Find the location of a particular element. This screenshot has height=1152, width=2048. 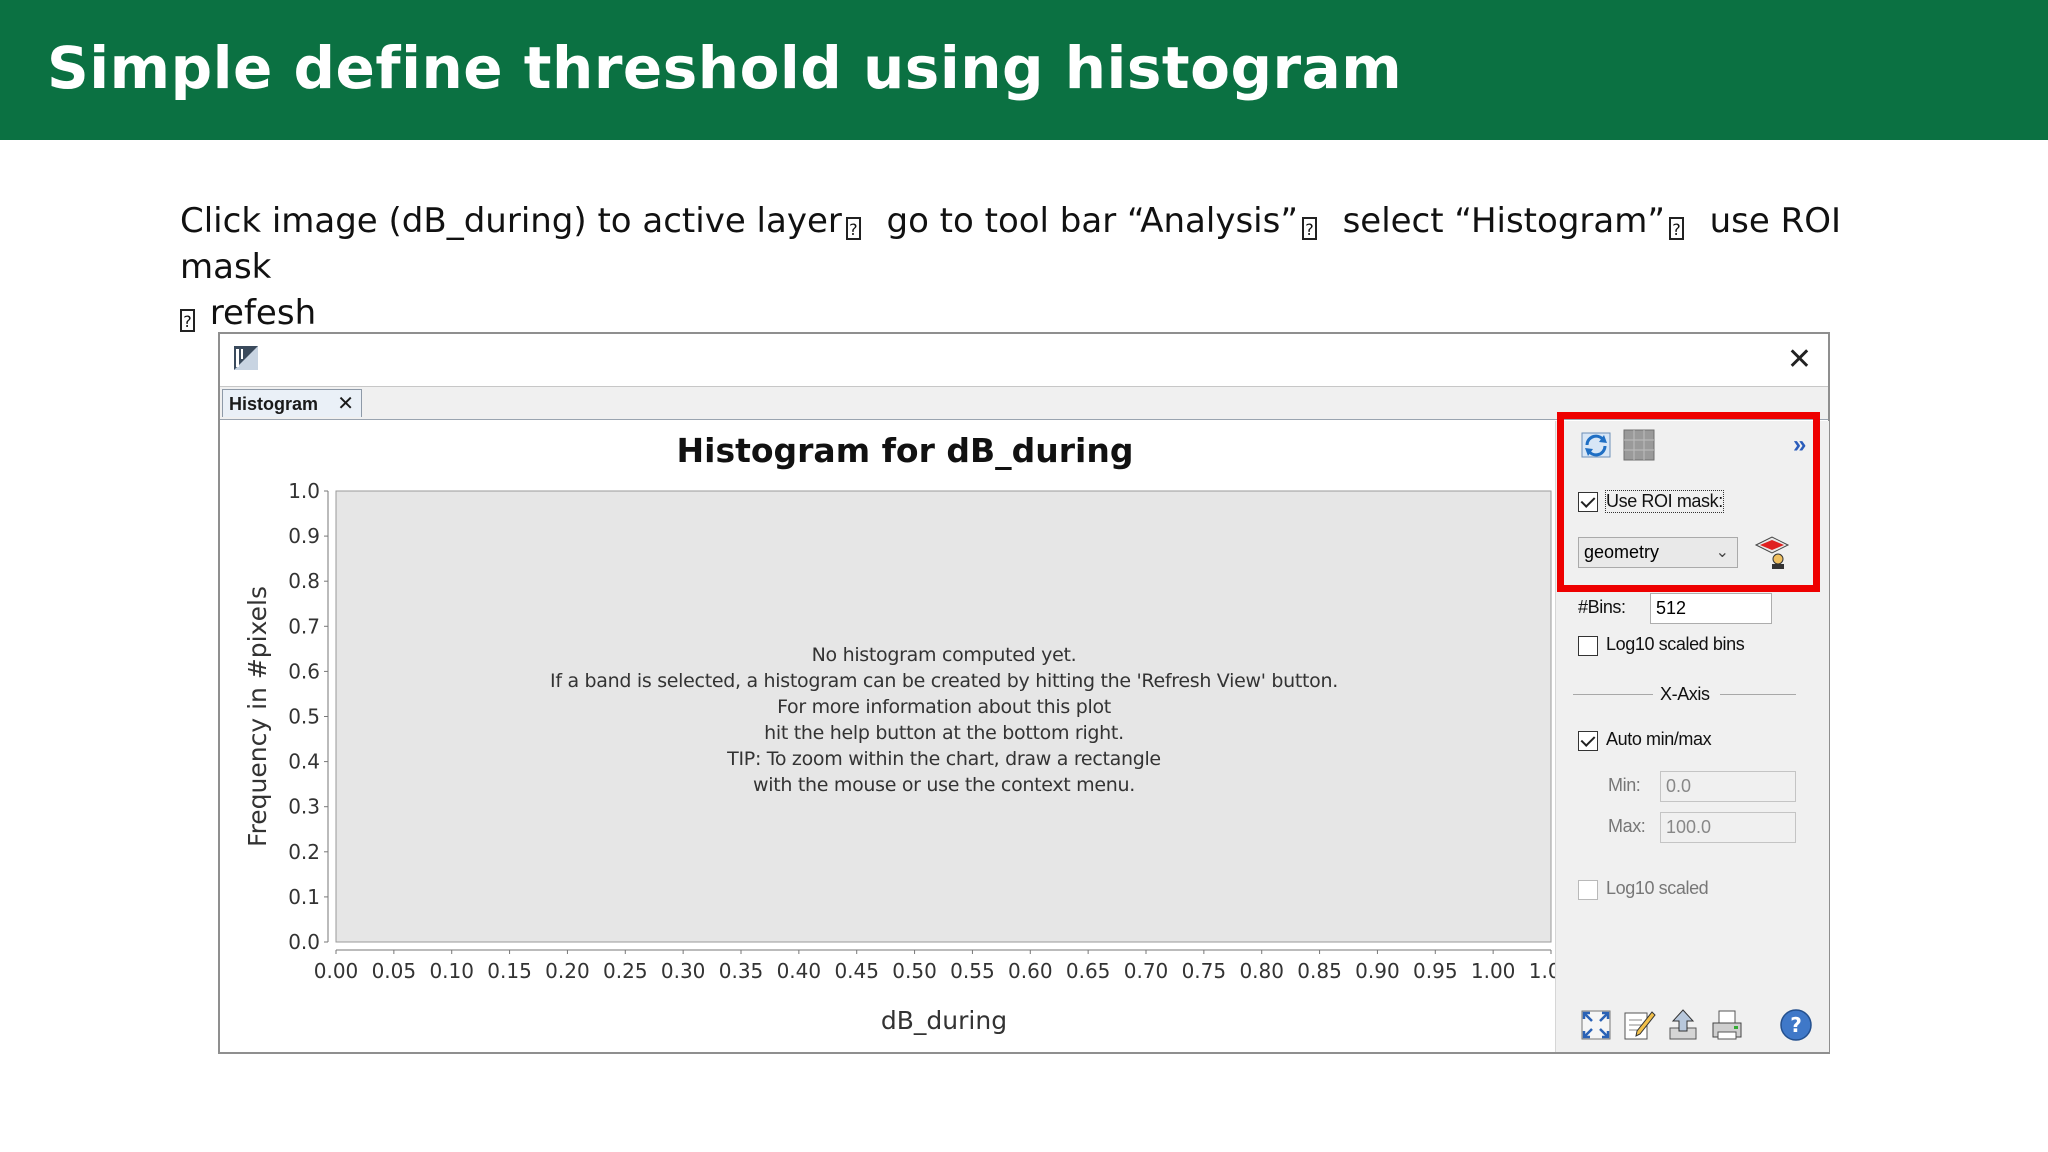

slide-title: Simple define threshold using histogram is located at coordinates (725, 68).